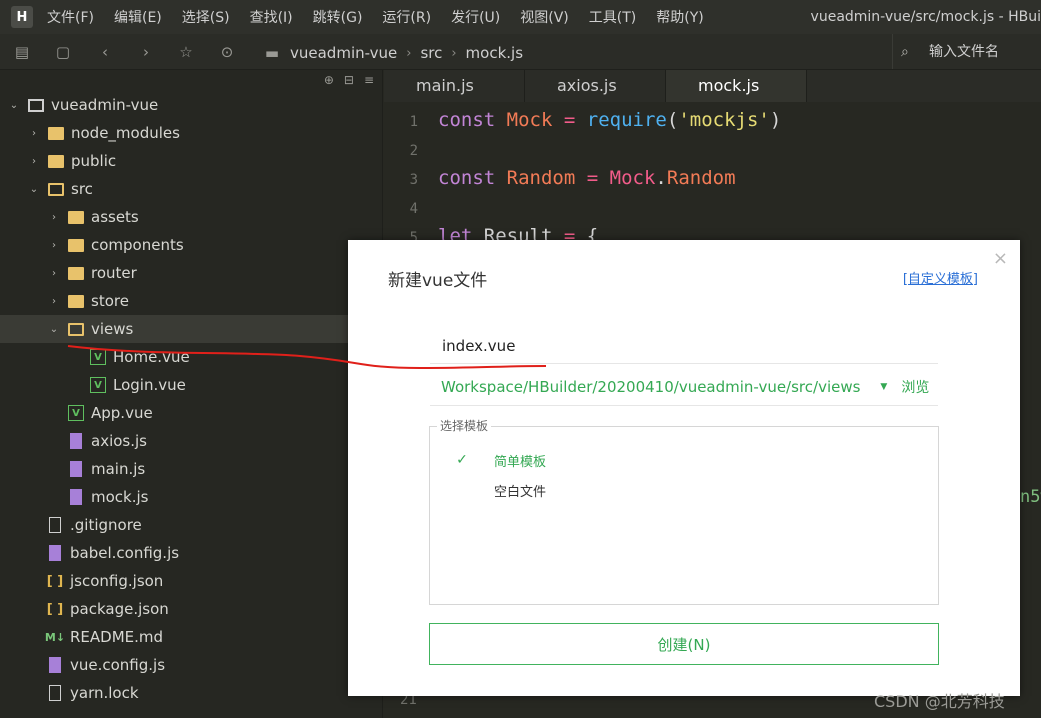 This screenshot has width=1041, height=718. What do you see at coordinates (413, 180) in the screenshot?
I see `line-number: 3` at bounding box center [413, 180].